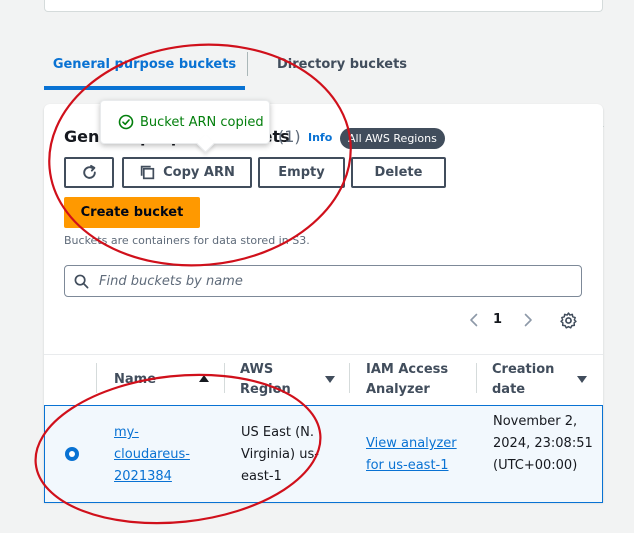 Image resolution: width=634 pixels, height=533 pixels. Describe the element at coordinates (421, 455) in the screenshot. I see `view-analyzer-link: View analyzer for us-east-1` at that location.